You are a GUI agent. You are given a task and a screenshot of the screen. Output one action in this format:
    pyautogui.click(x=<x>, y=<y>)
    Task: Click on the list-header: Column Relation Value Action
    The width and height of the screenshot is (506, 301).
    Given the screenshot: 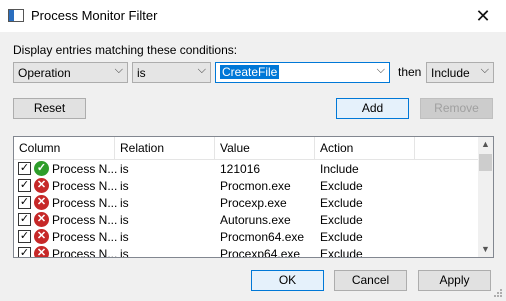 What is the action you would take?
    pyautogui.click(x=246, y=148)
    